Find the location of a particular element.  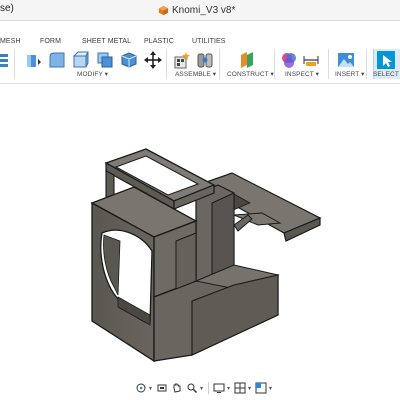

document-tab: Knomi_V3 v8* is located at coordinates (196, 10).